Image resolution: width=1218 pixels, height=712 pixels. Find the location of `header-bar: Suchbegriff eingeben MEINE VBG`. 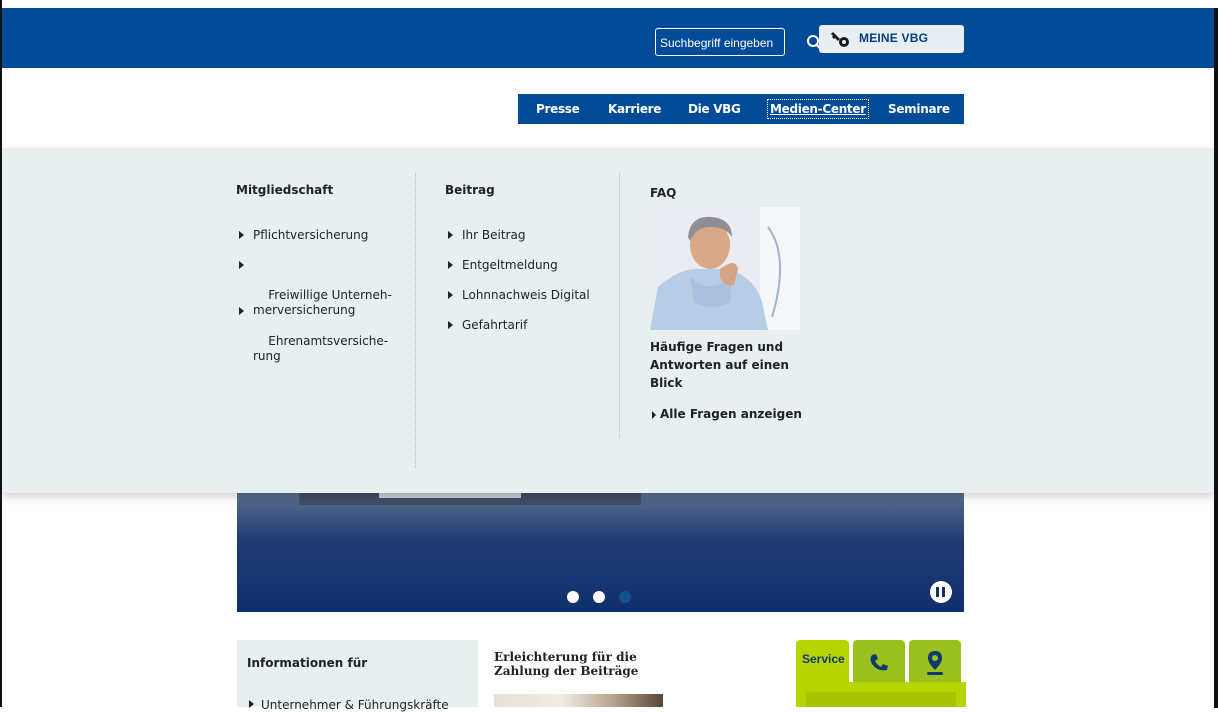

header-bar: Suchbegriff eingeben MEINE VBG is located at coordinates (607, 38).